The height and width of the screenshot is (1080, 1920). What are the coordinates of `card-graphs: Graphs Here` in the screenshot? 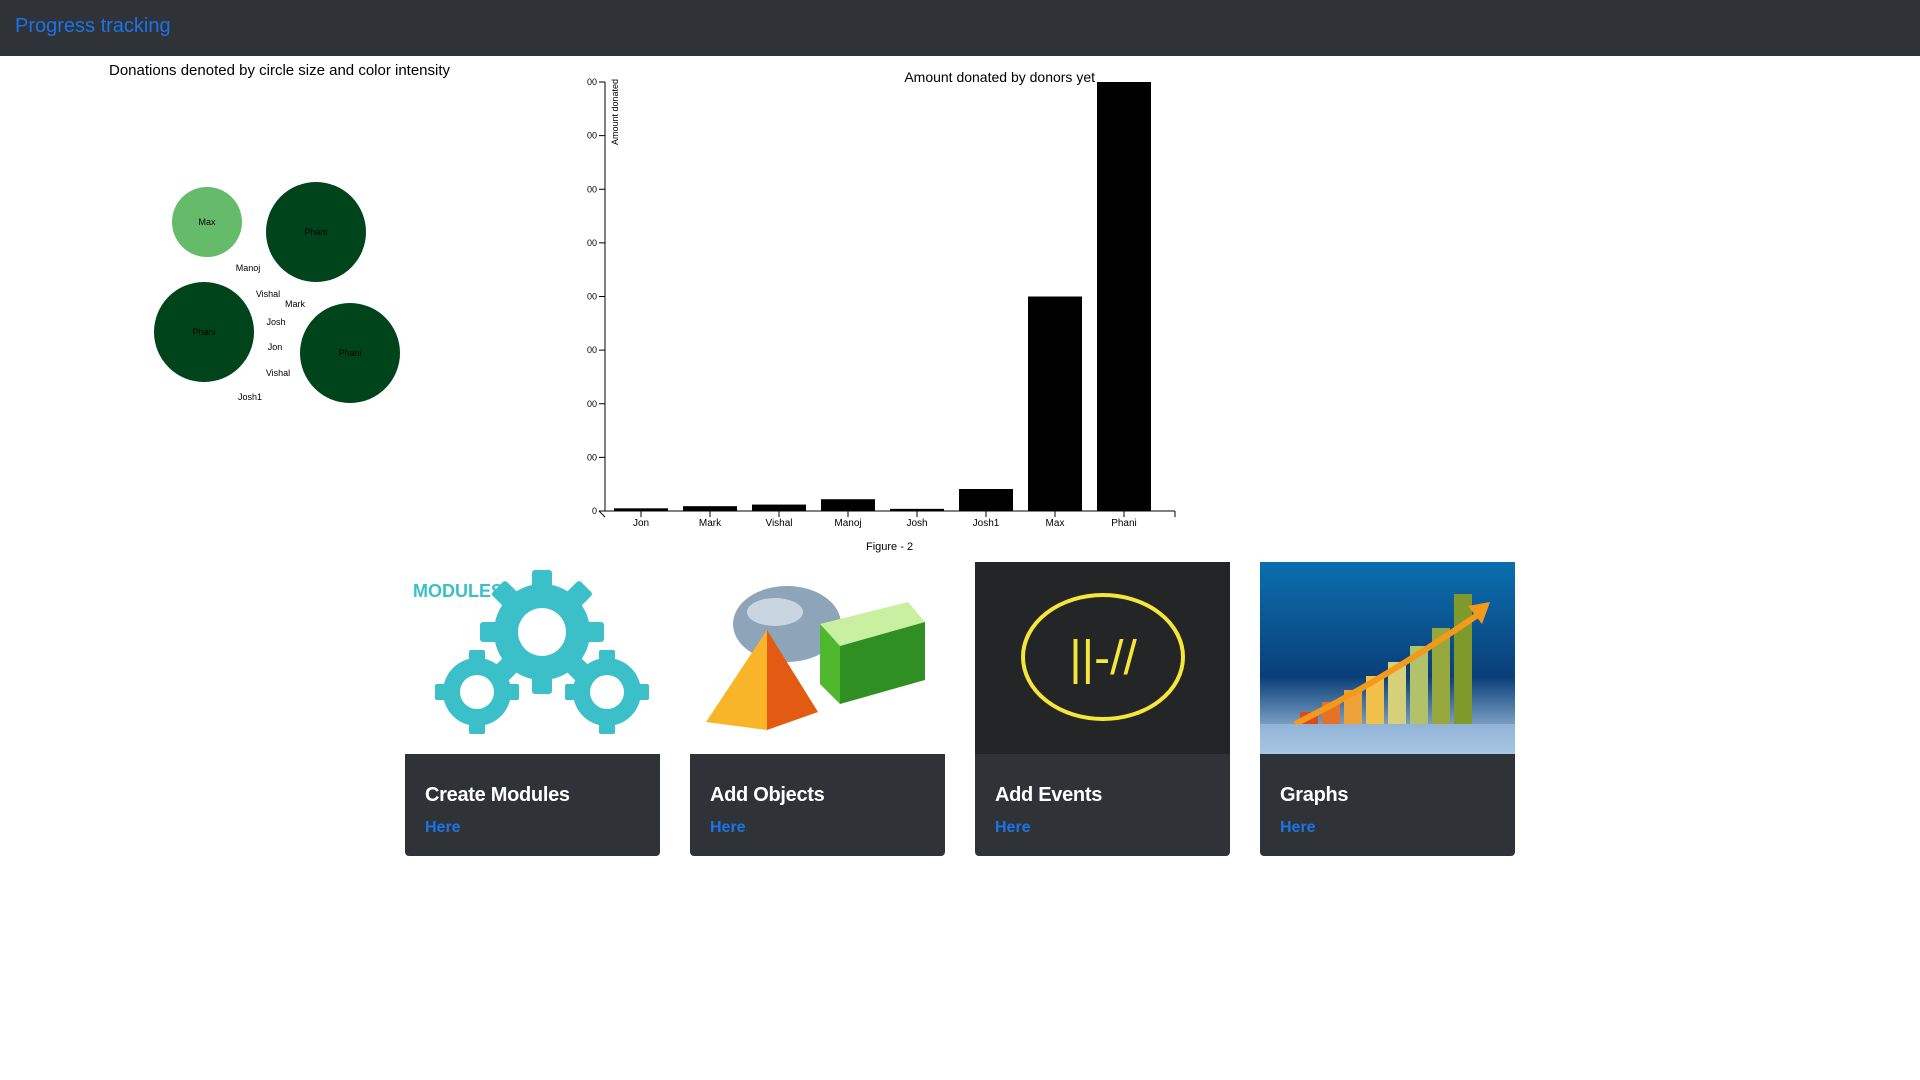 It's located at (1387, 709).